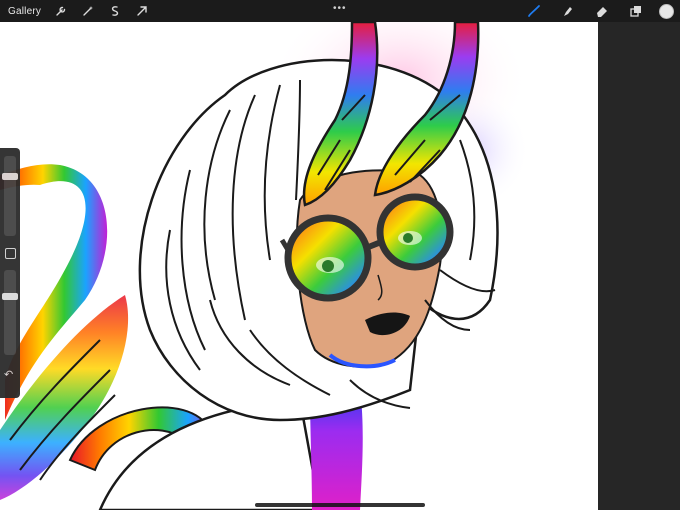 Image resolution: width=680 pixels, height=510 pixels. I want to click on home-indicator, so click(340, 505).